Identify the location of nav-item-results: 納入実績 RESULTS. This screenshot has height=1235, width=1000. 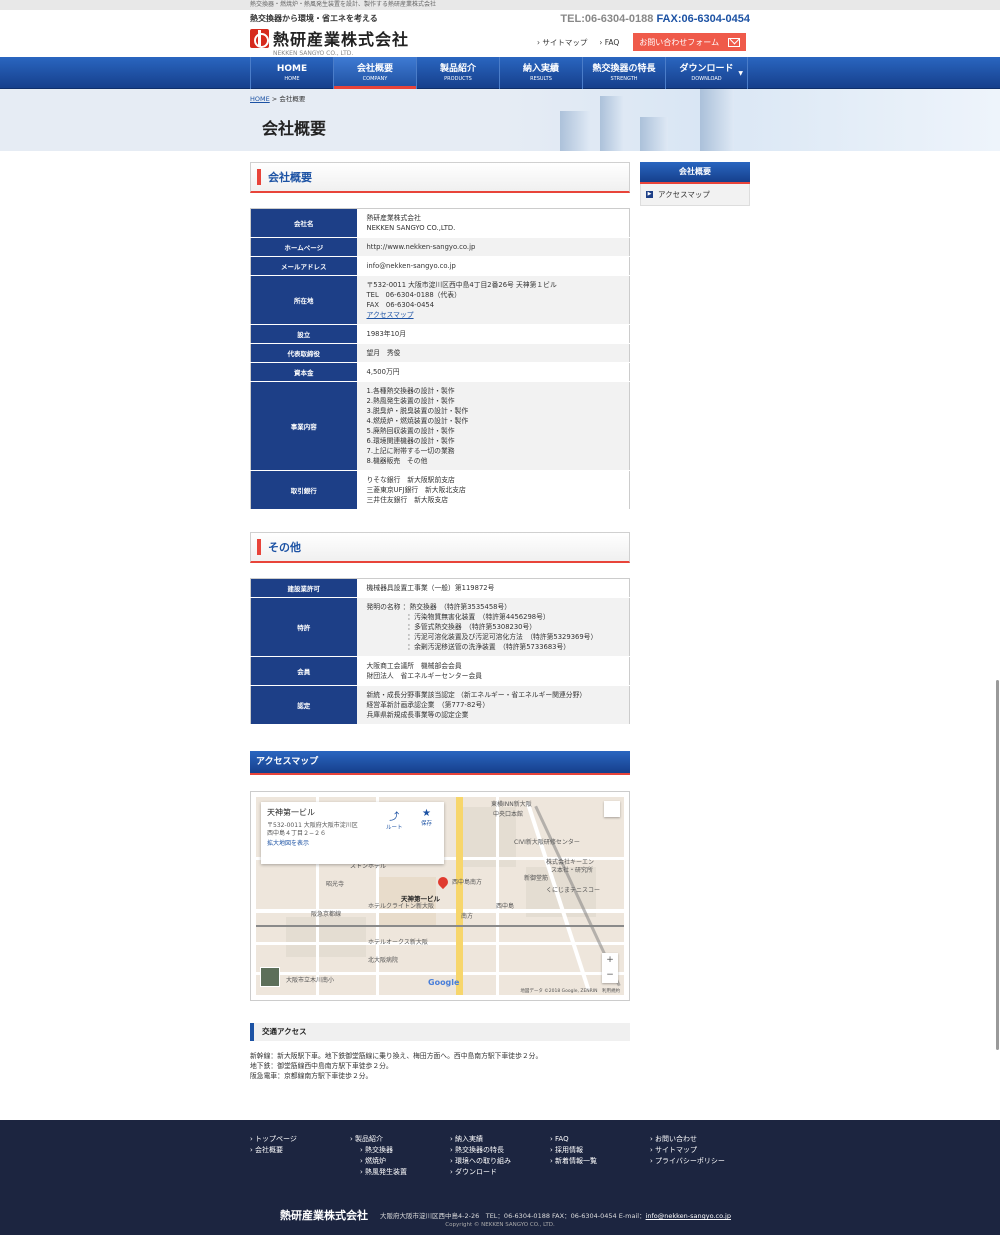
(540, 73).